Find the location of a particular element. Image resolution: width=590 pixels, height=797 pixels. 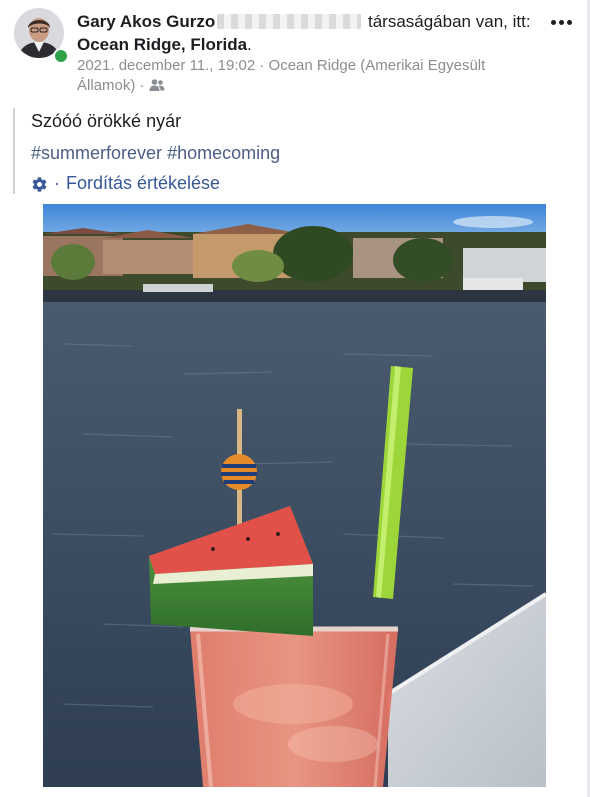

hashtag-summerforever: #summerforever is located at coordinates (96, 153).